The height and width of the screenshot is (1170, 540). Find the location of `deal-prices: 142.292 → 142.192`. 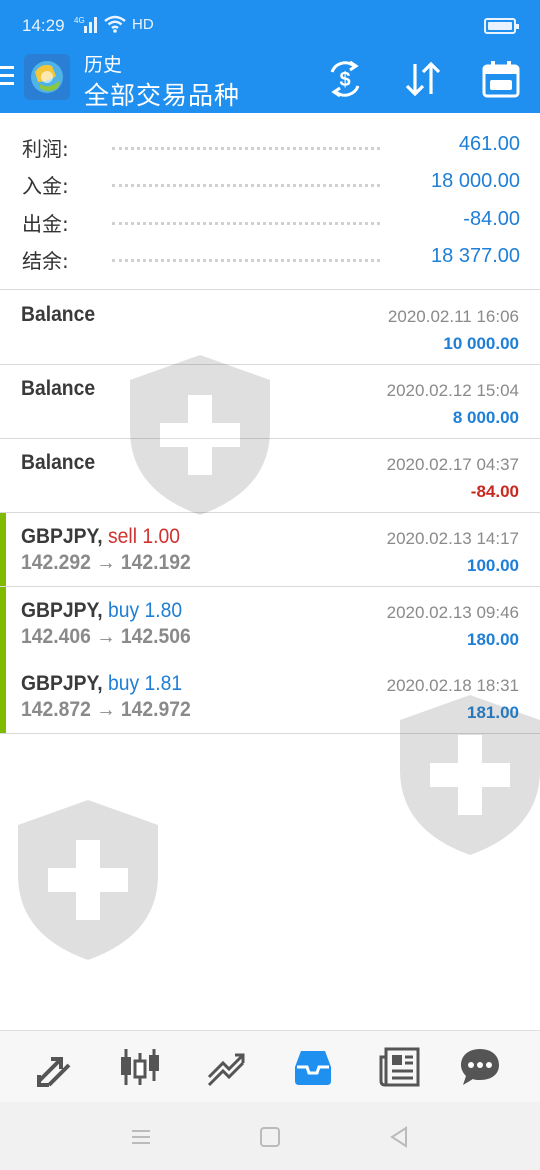

deal-prices: 142.292 → 142.192 is located at coordinates (106, 562).